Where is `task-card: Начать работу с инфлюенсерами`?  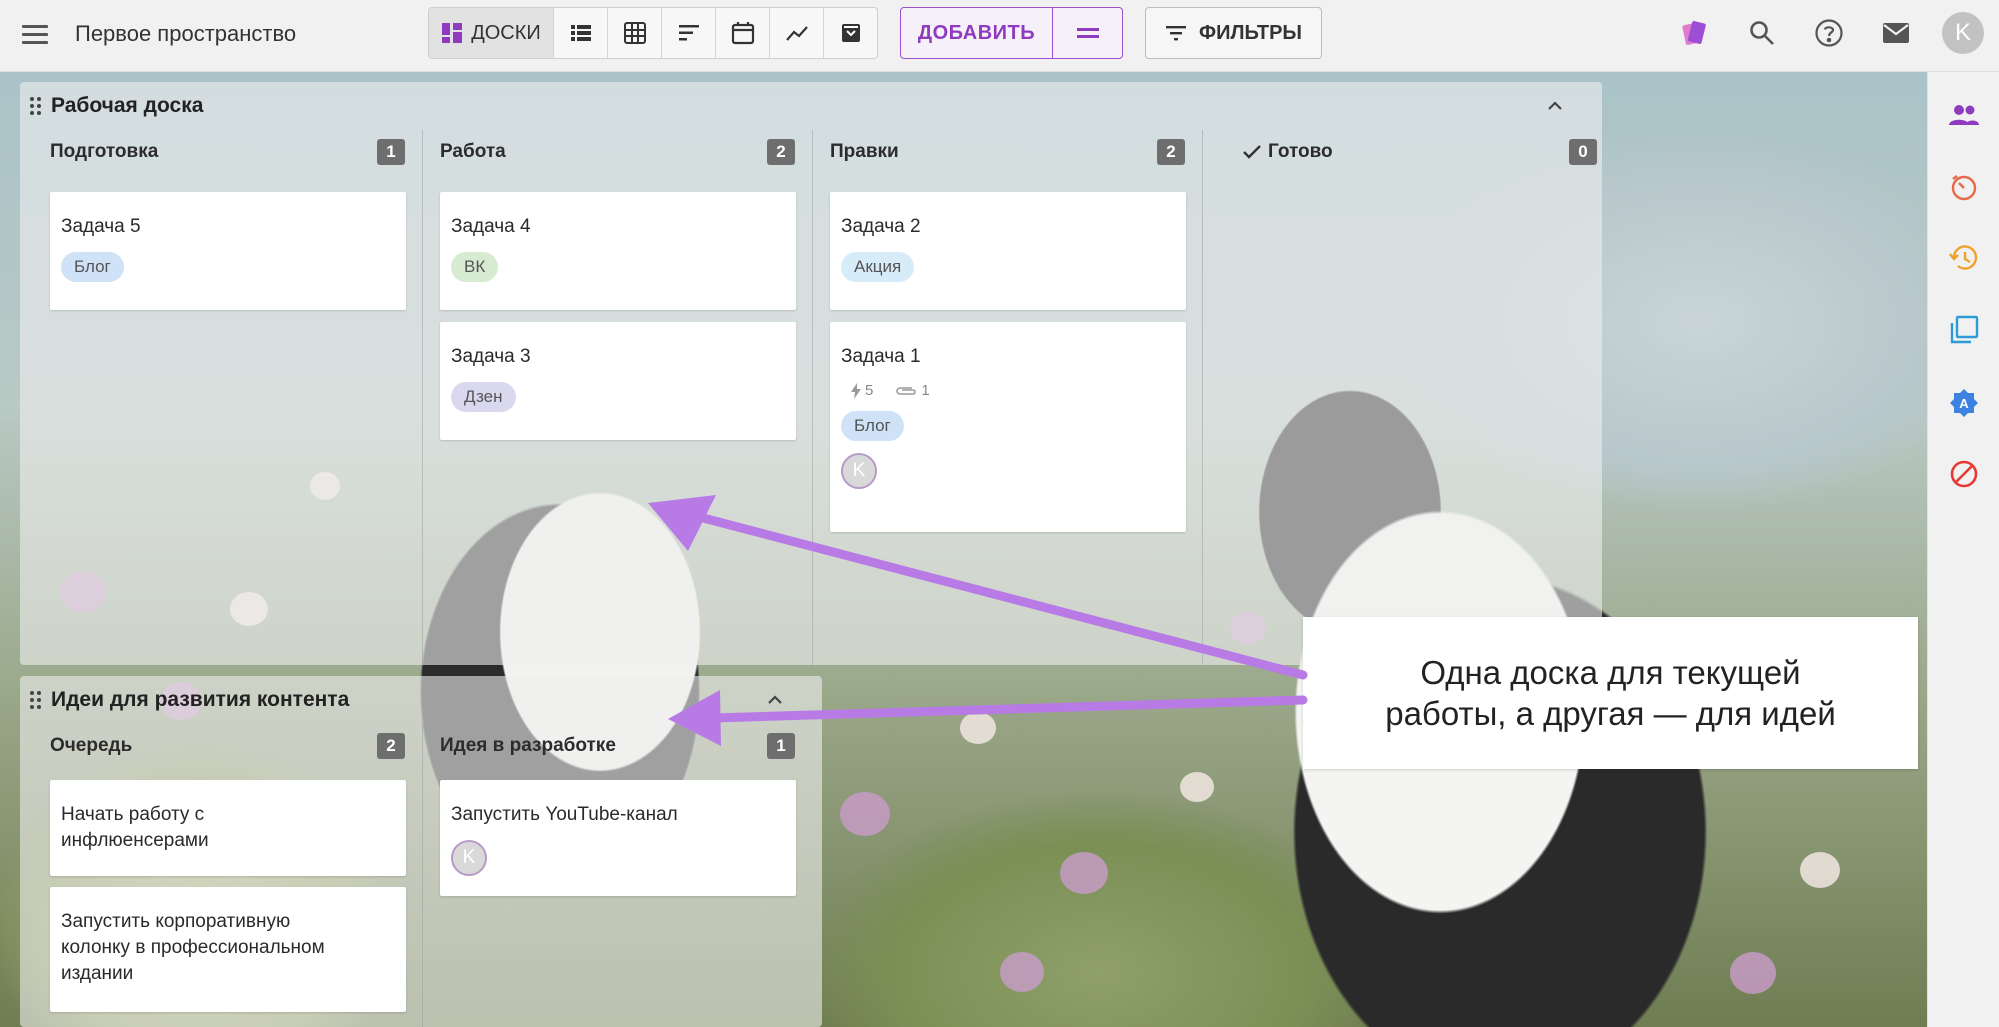
task-card: Начать работу с инфлюенсерами is located at coordinates (228, 828).